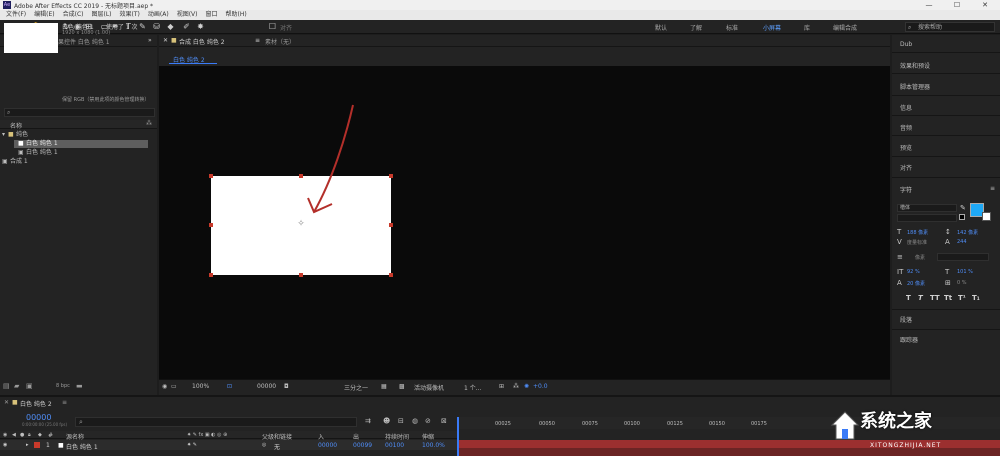 This screenshot has width=1000, height=456. Describe the element at coordinates (807, 27) in the screenshot. I see `workspace-libraries: 库` at that location.